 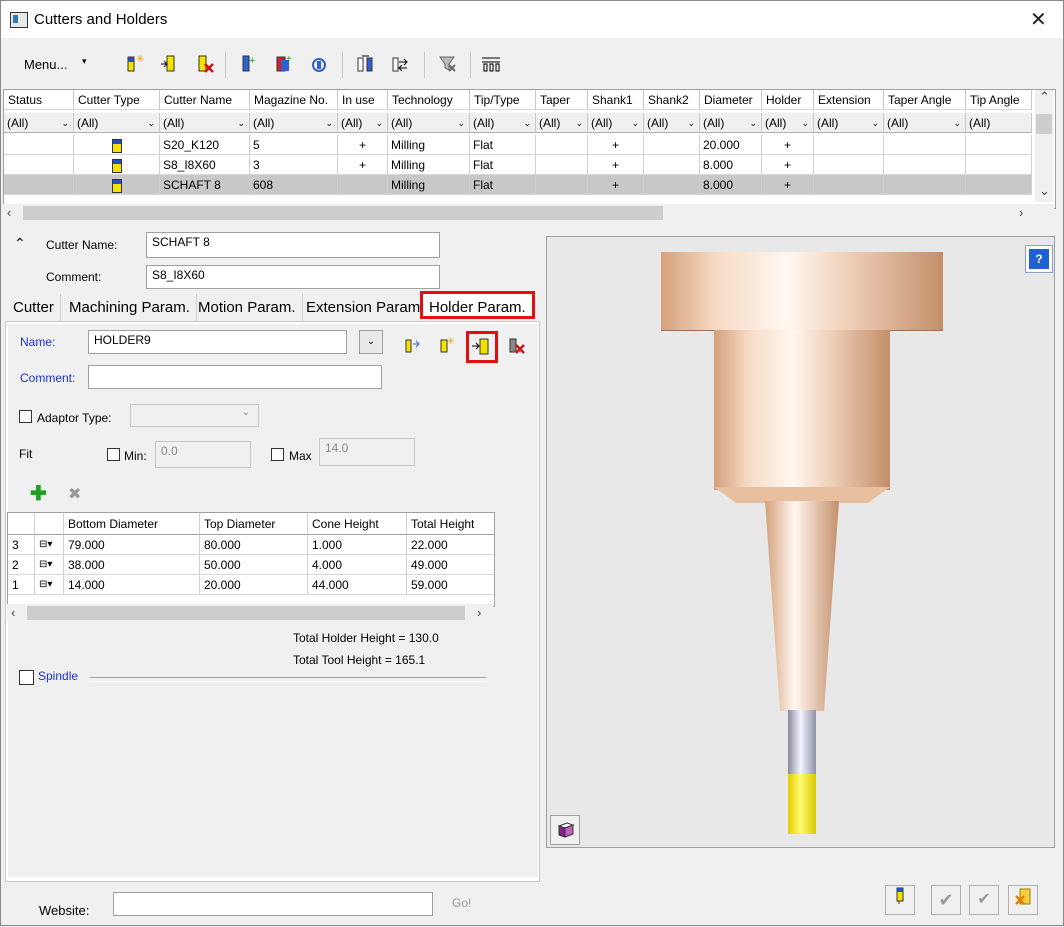 I want to click on cutter-name-field: SCHAFT 8, so click(x=293, y=245).